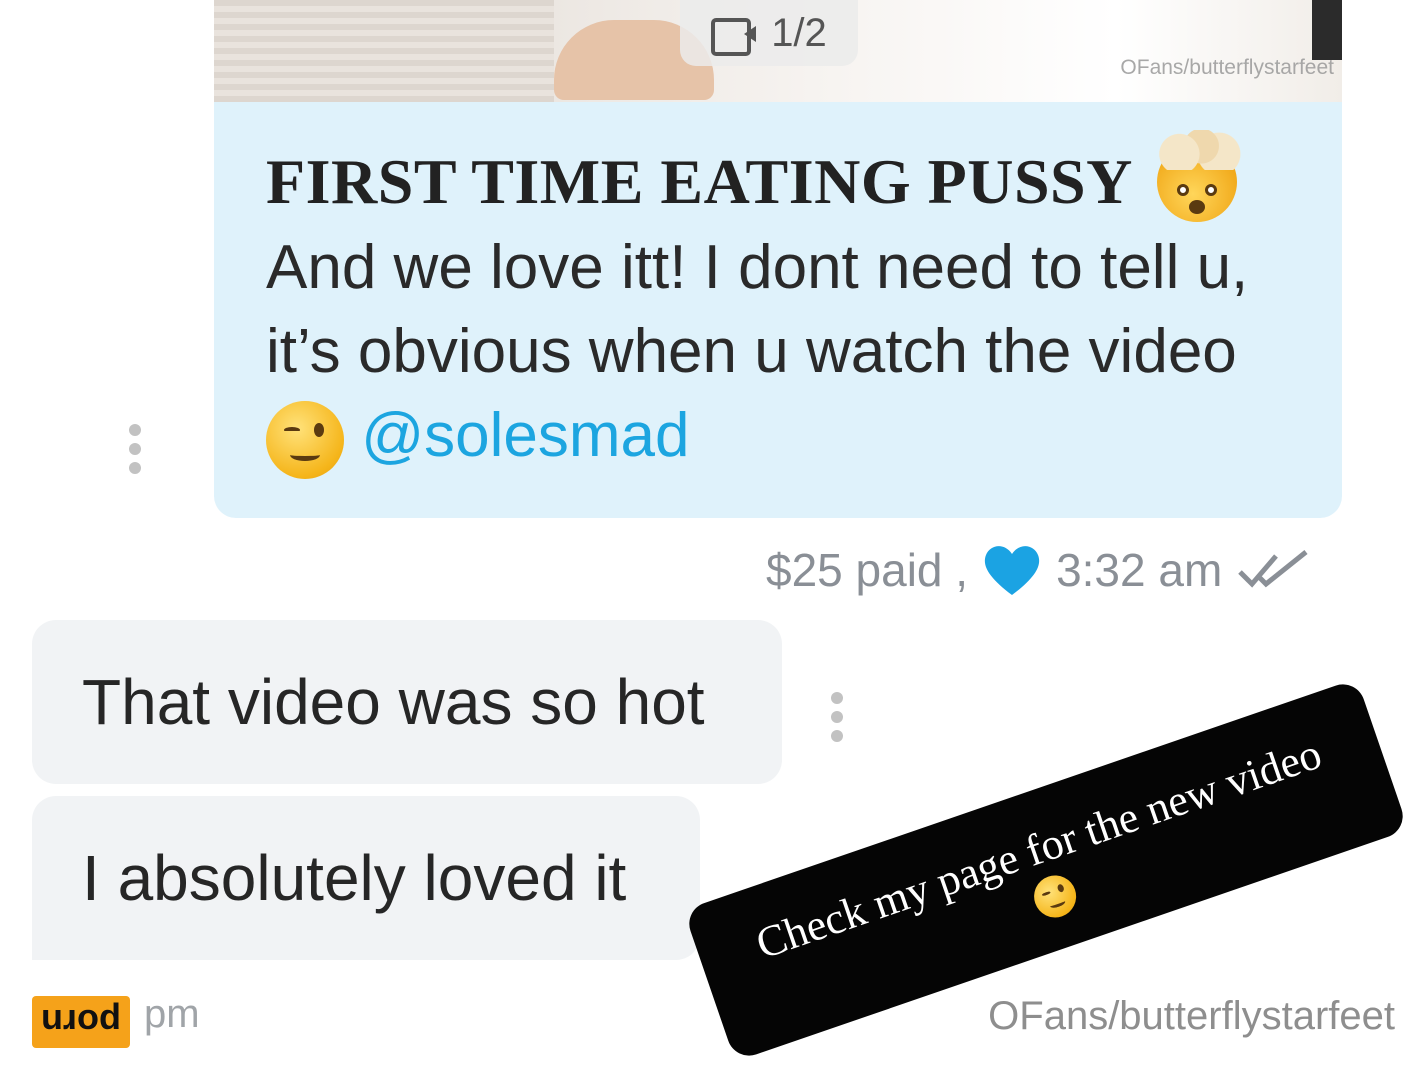 The image size is (1409, 1077). What do you see at coordinates (734, 36) in the screenshot?
I see `video-camera-icon` at bounding box center [734, 36].